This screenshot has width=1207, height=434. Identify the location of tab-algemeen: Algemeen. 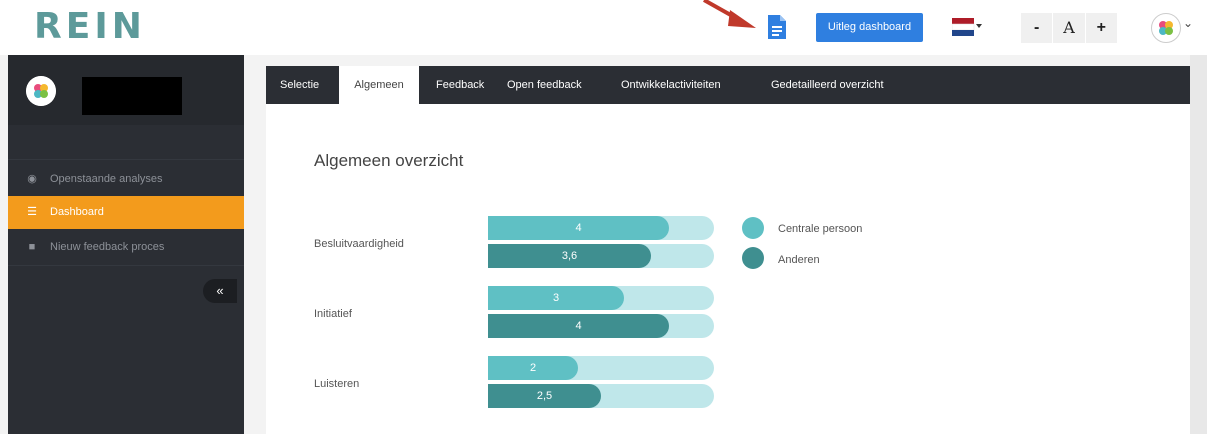
(379, 85).